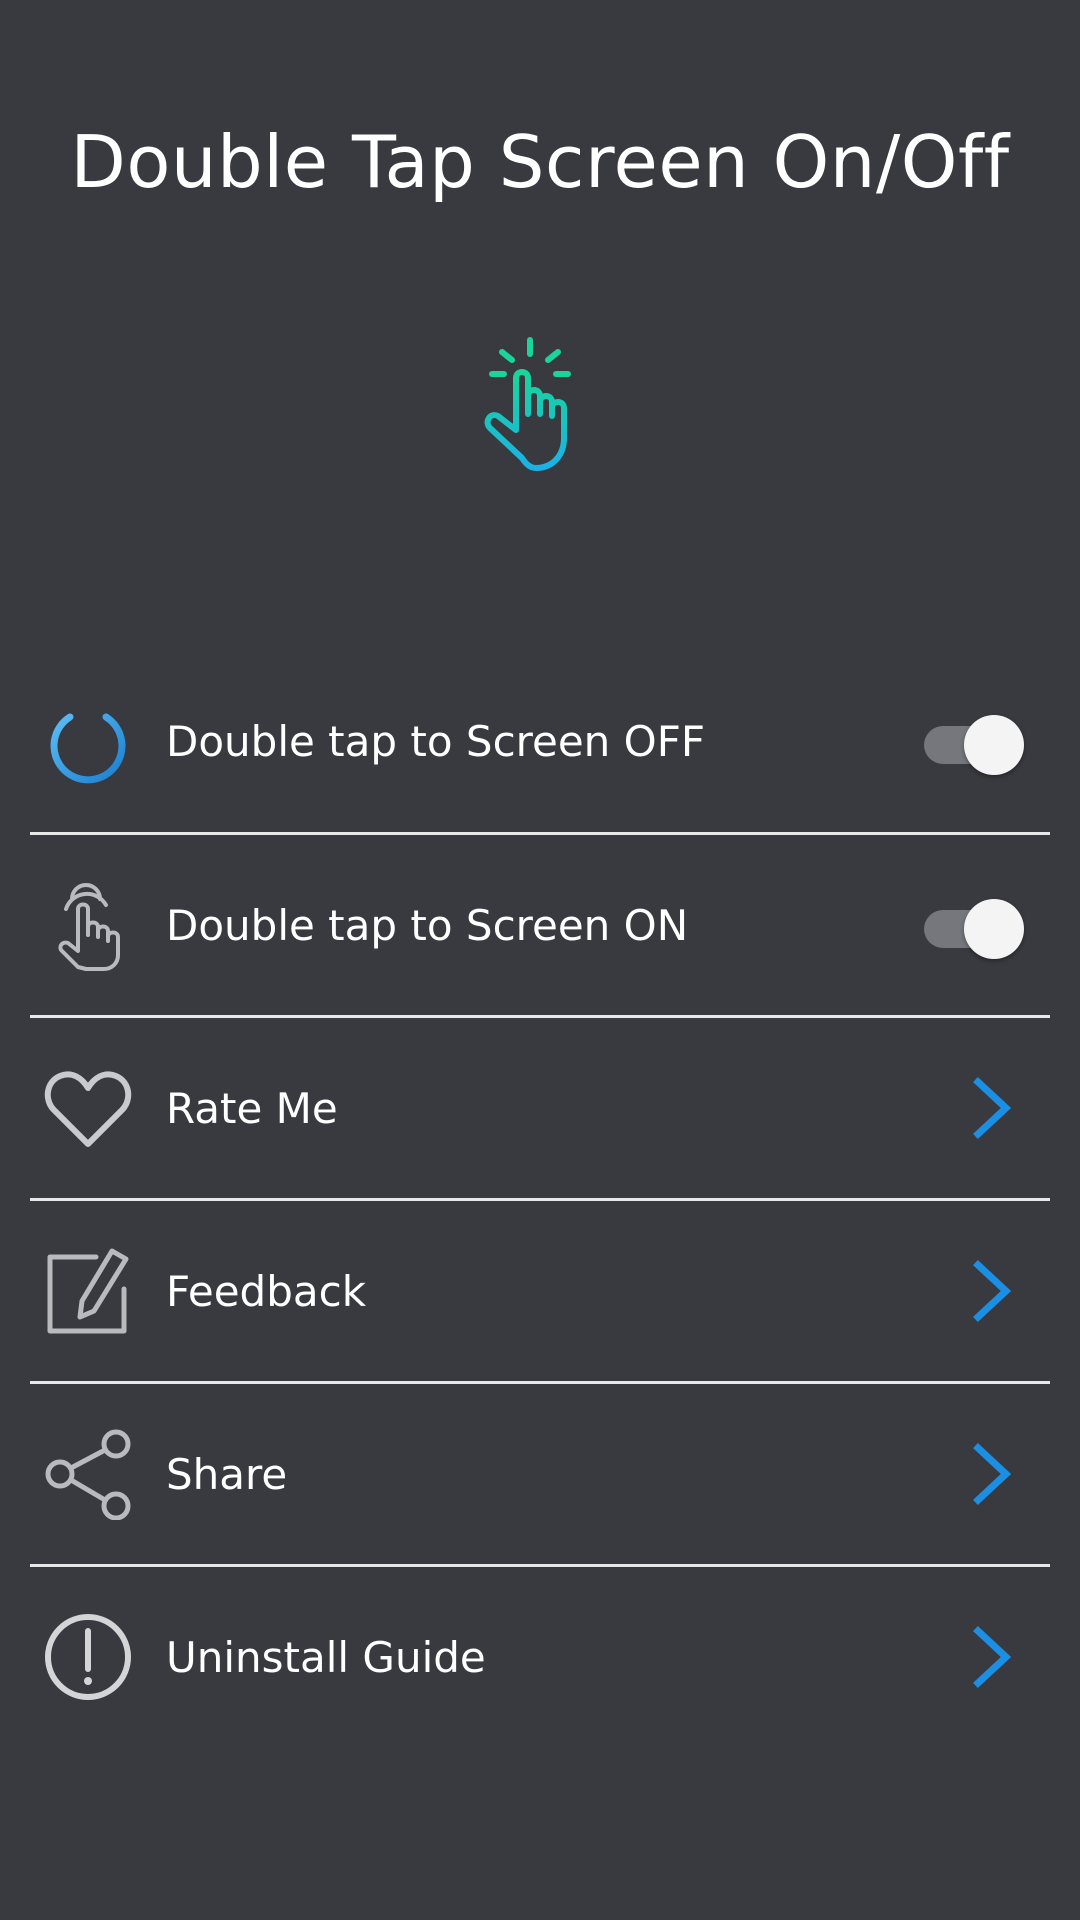 The width and height of the screenshot is (1080, 1920). Describe the element at coordinates (89, 927) in the screenshot. I see `tap-hand-icon` at that location.